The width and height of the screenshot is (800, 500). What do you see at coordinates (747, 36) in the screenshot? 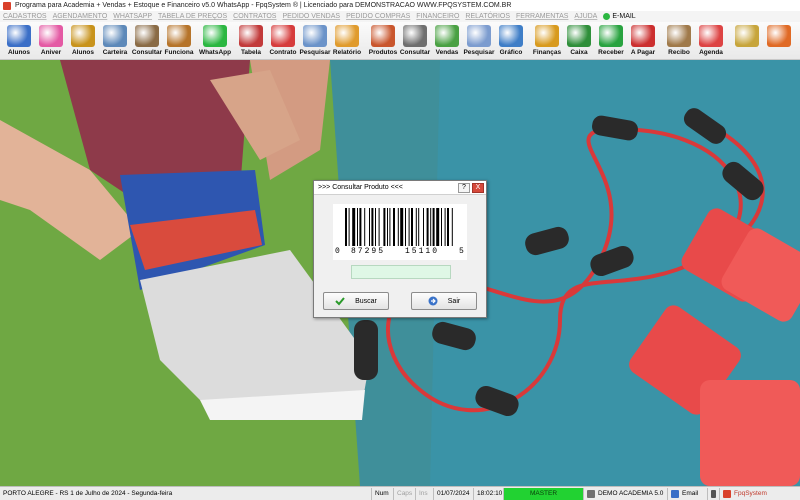
I see `coins-icon` at bounding box center [747, 36].